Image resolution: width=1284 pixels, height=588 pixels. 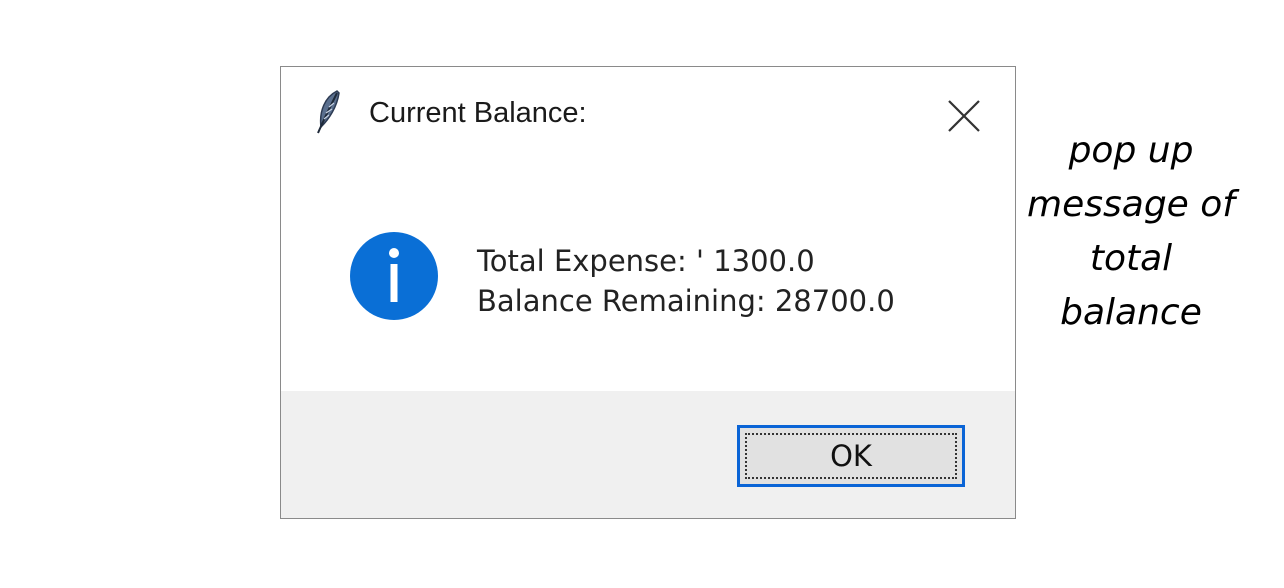 What do you see at coordinates (648, 454) in the screenshot?
I see `dialog-footer: OK` at bounding box center [648, 454].